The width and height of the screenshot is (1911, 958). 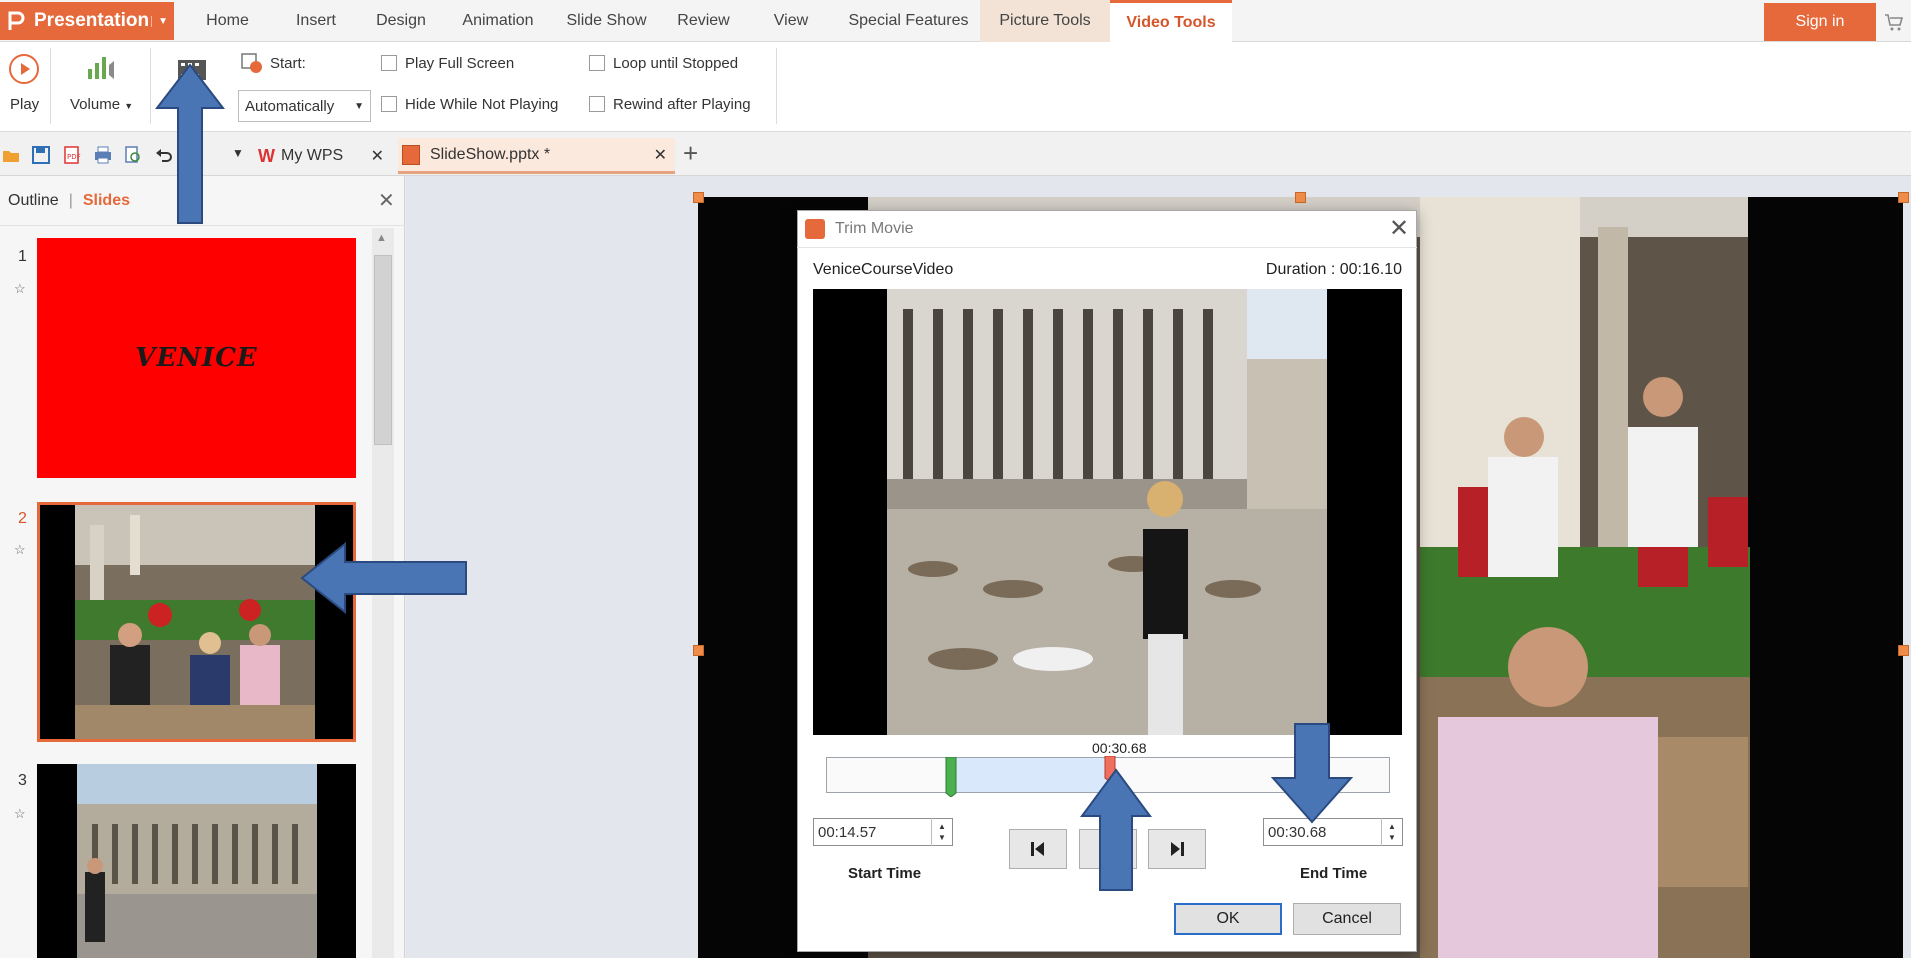 I want to click on loop-until-stopped-checkbox, so click(x=597, y=63).